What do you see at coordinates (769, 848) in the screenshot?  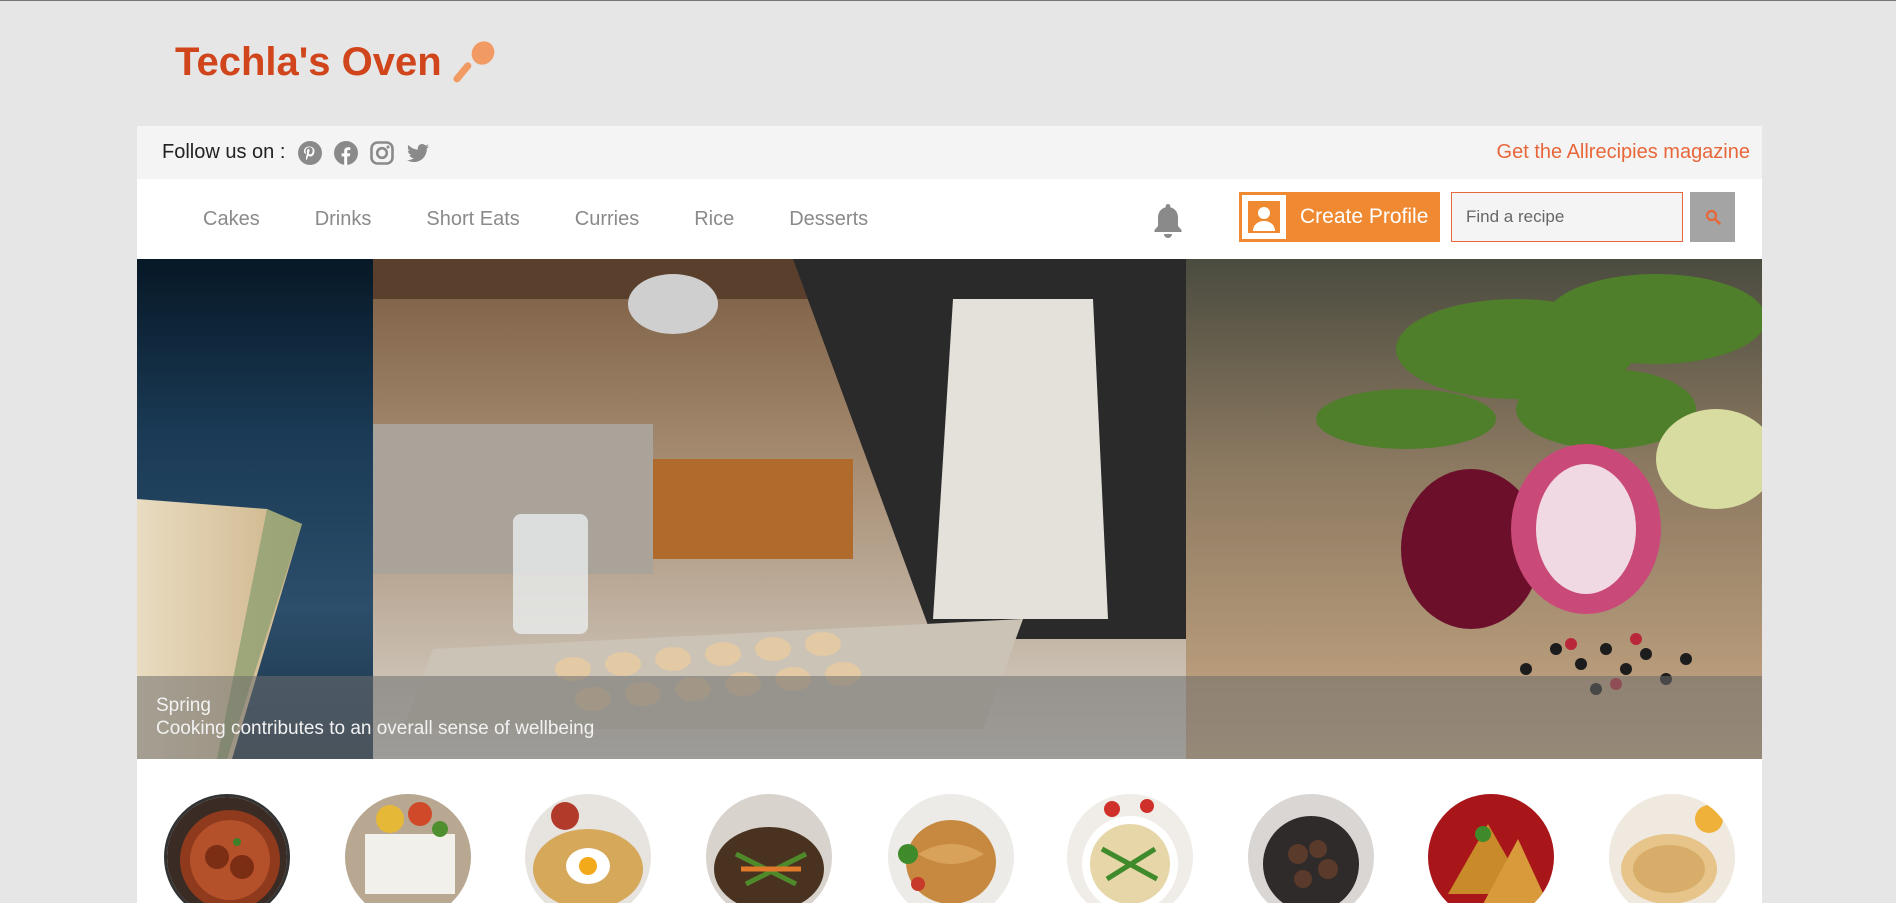 I see `thumb-vegetables` at bounding box center [769, 848].